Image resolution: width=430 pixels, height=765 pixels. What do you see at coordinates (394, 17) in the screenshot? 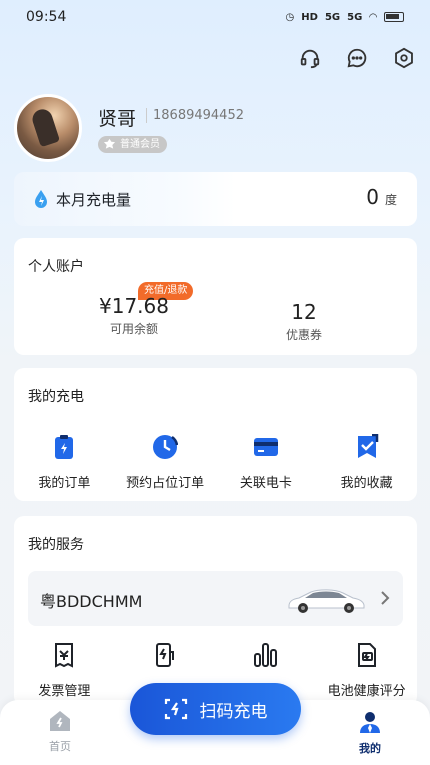
I see `battery-icon` at bounding box center [394, 17].